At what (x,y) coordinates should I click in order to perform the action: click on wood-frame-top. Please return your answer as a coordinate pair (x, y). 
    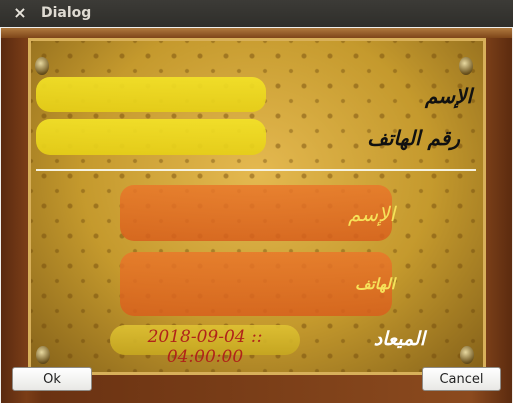
    Looking at the image, I should click on (256, 33).